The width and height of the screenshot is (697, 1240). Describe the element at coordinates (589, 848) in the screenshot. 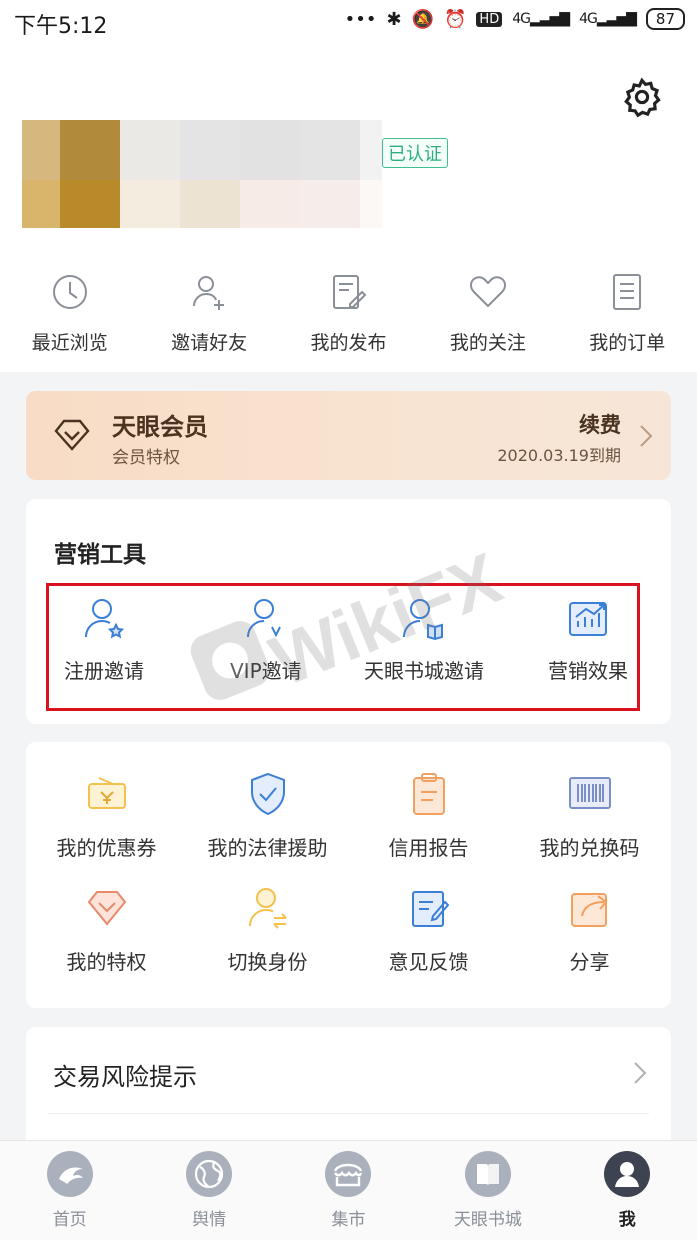

I see `service-redeem-code-label: 我的兑换码` at that location.